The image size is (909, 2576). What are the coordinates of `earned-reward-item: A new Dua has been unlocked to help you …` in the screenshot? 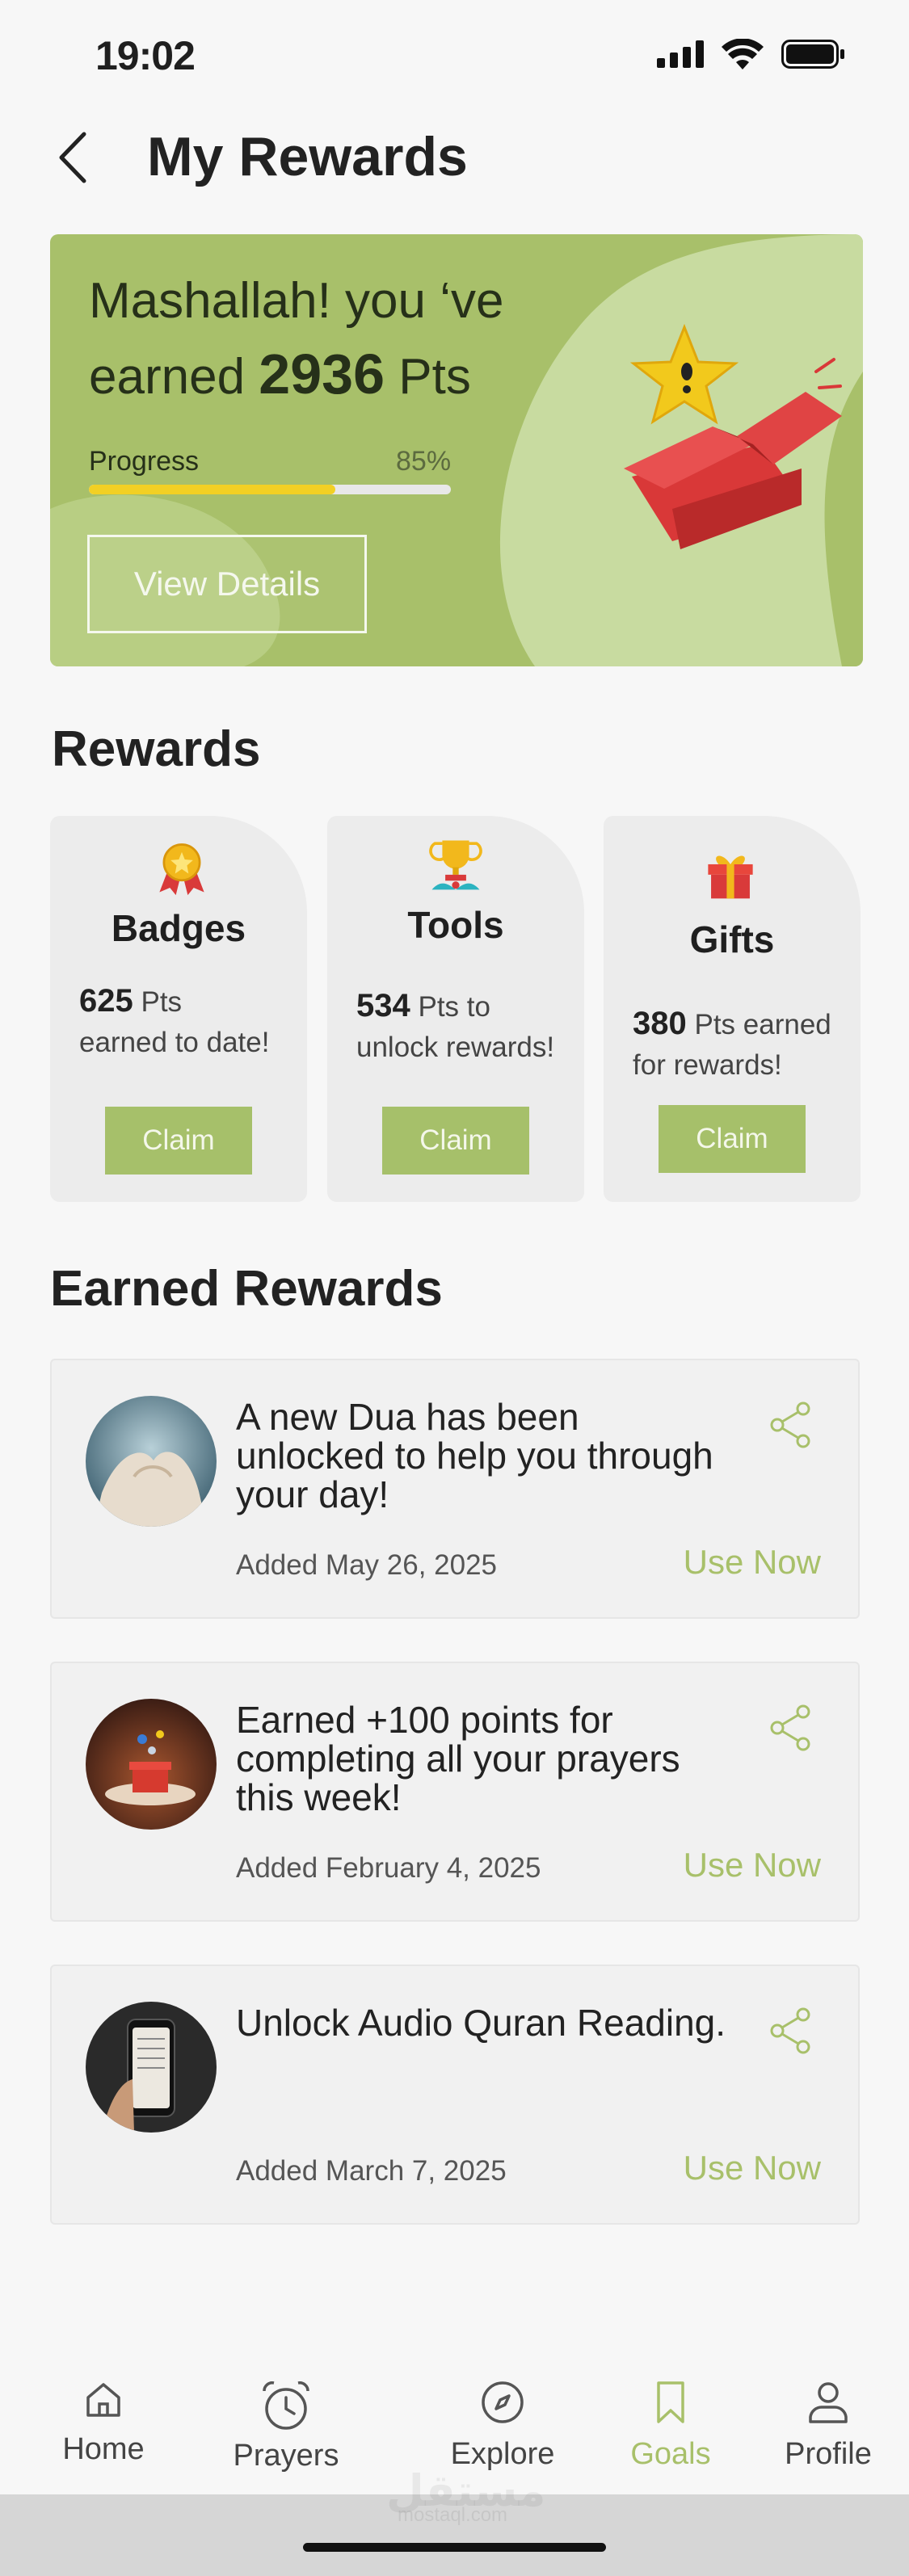 It's located at (455, 1489).